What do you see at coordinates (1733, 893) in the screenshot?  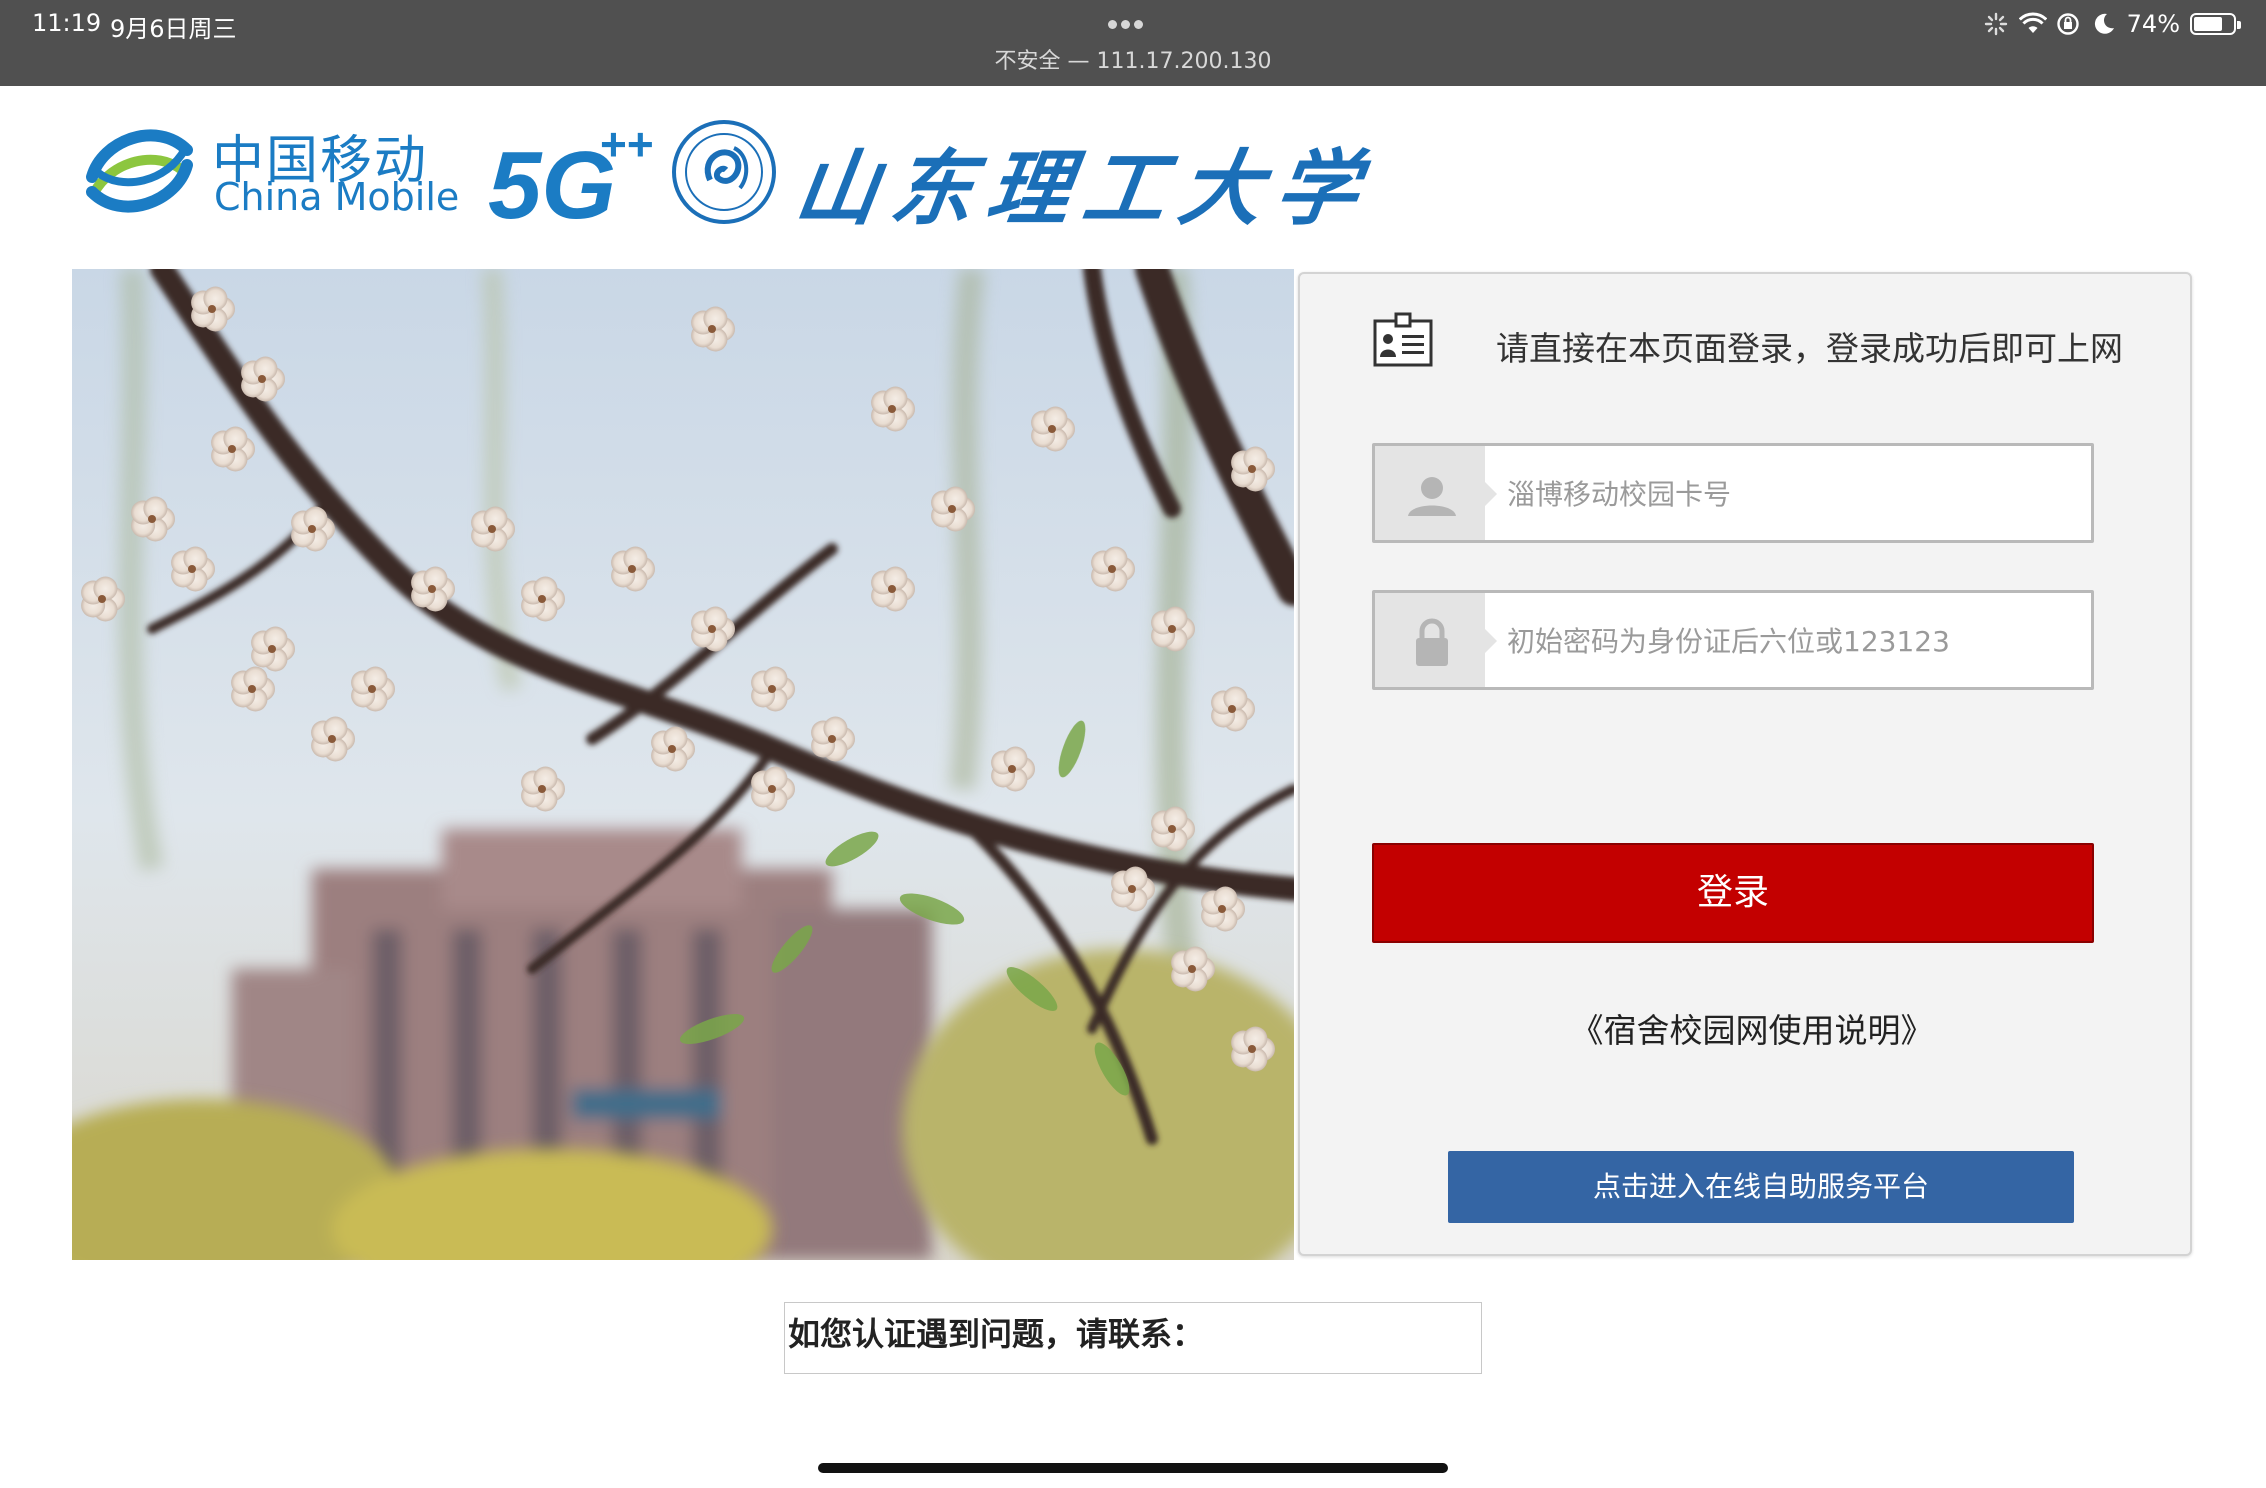 I see `login-button: 登录` at bounding box center [1733, 893].